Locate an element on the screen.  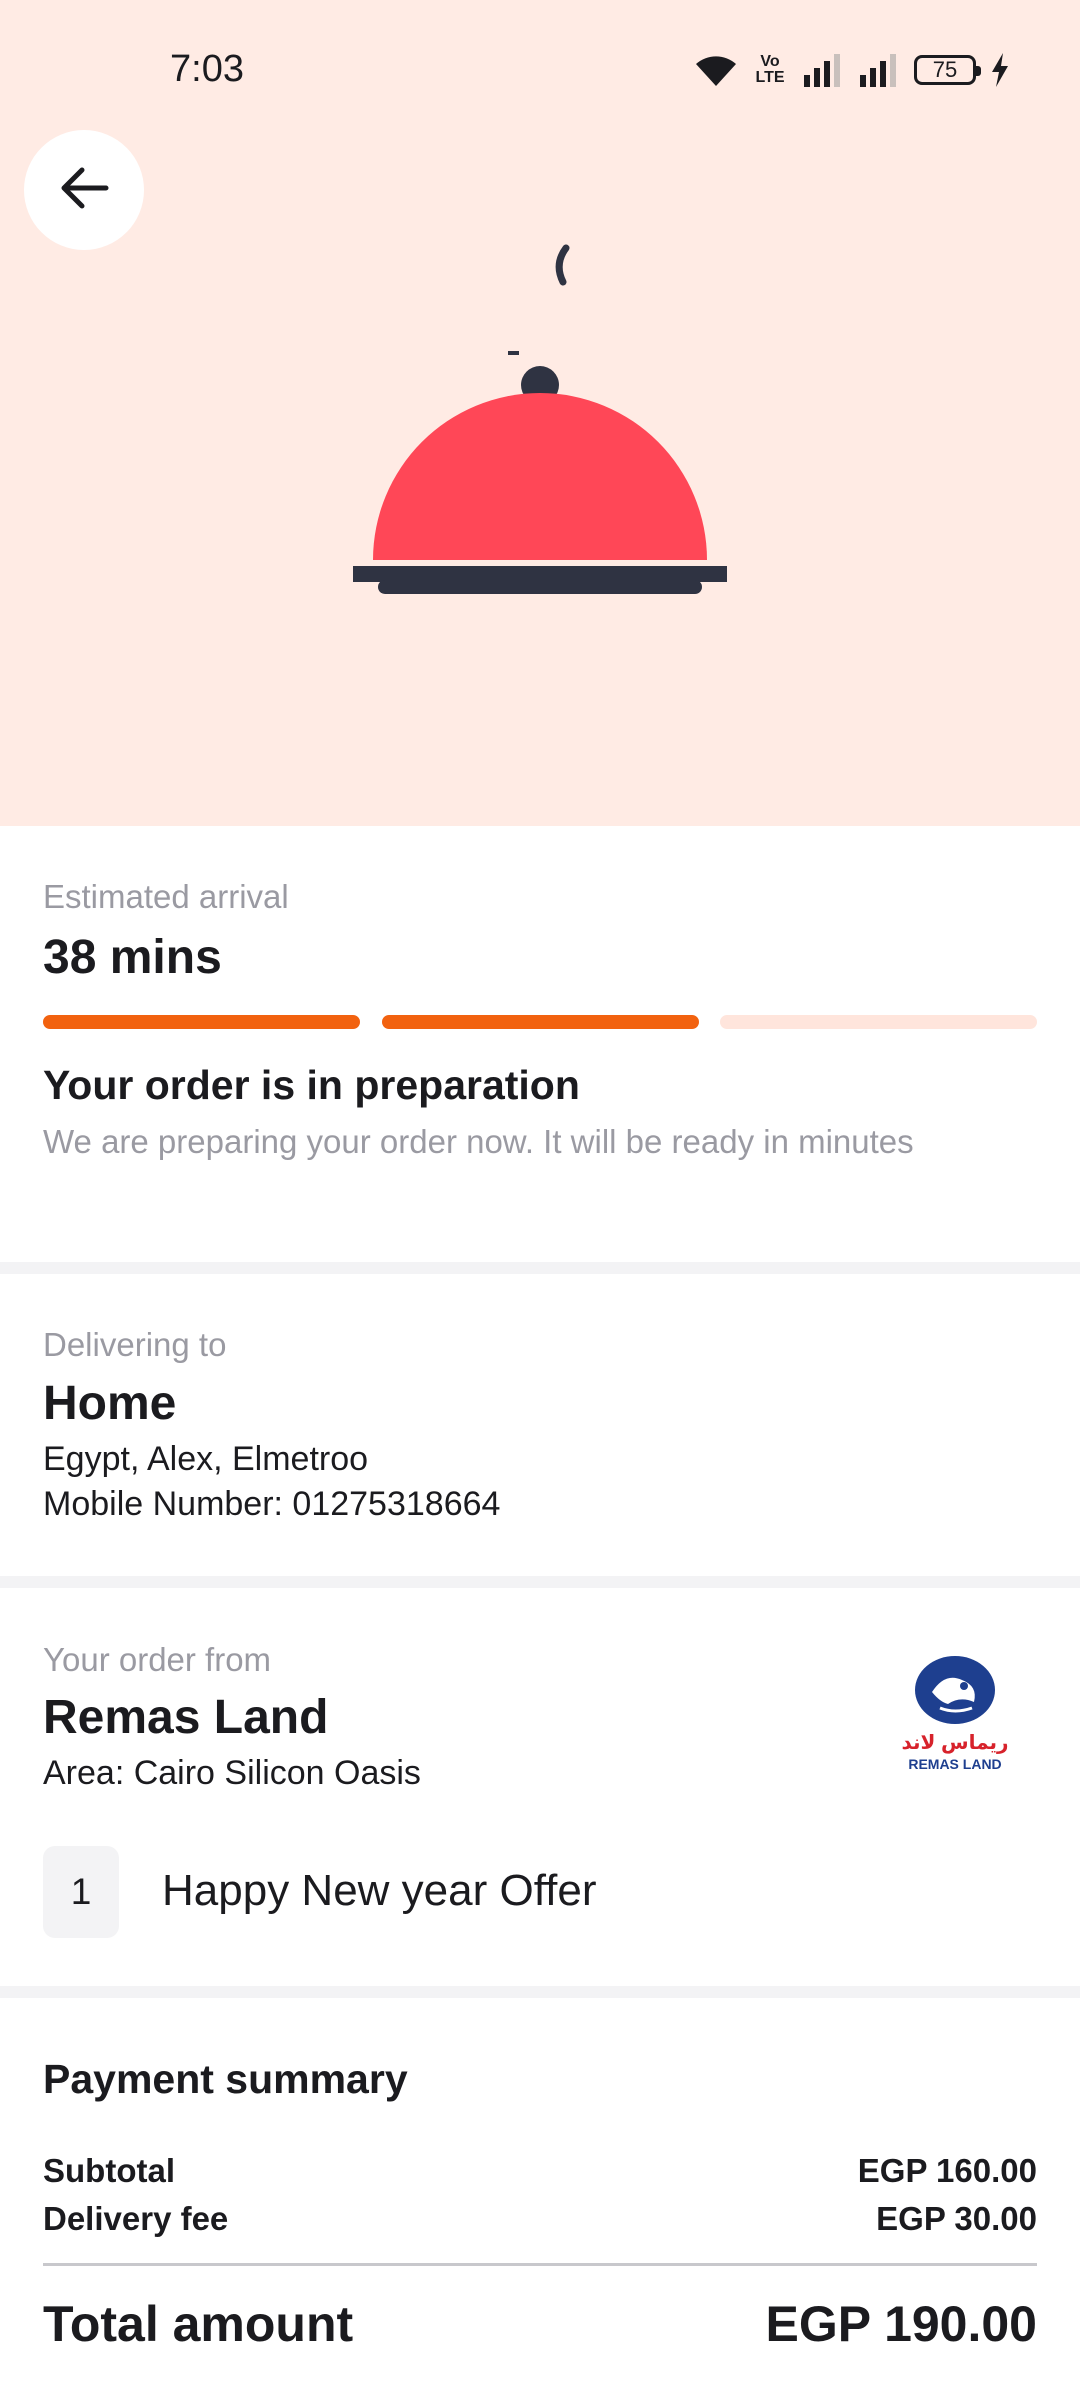
delivery-name: Home is located at coordinates (110, 1403).